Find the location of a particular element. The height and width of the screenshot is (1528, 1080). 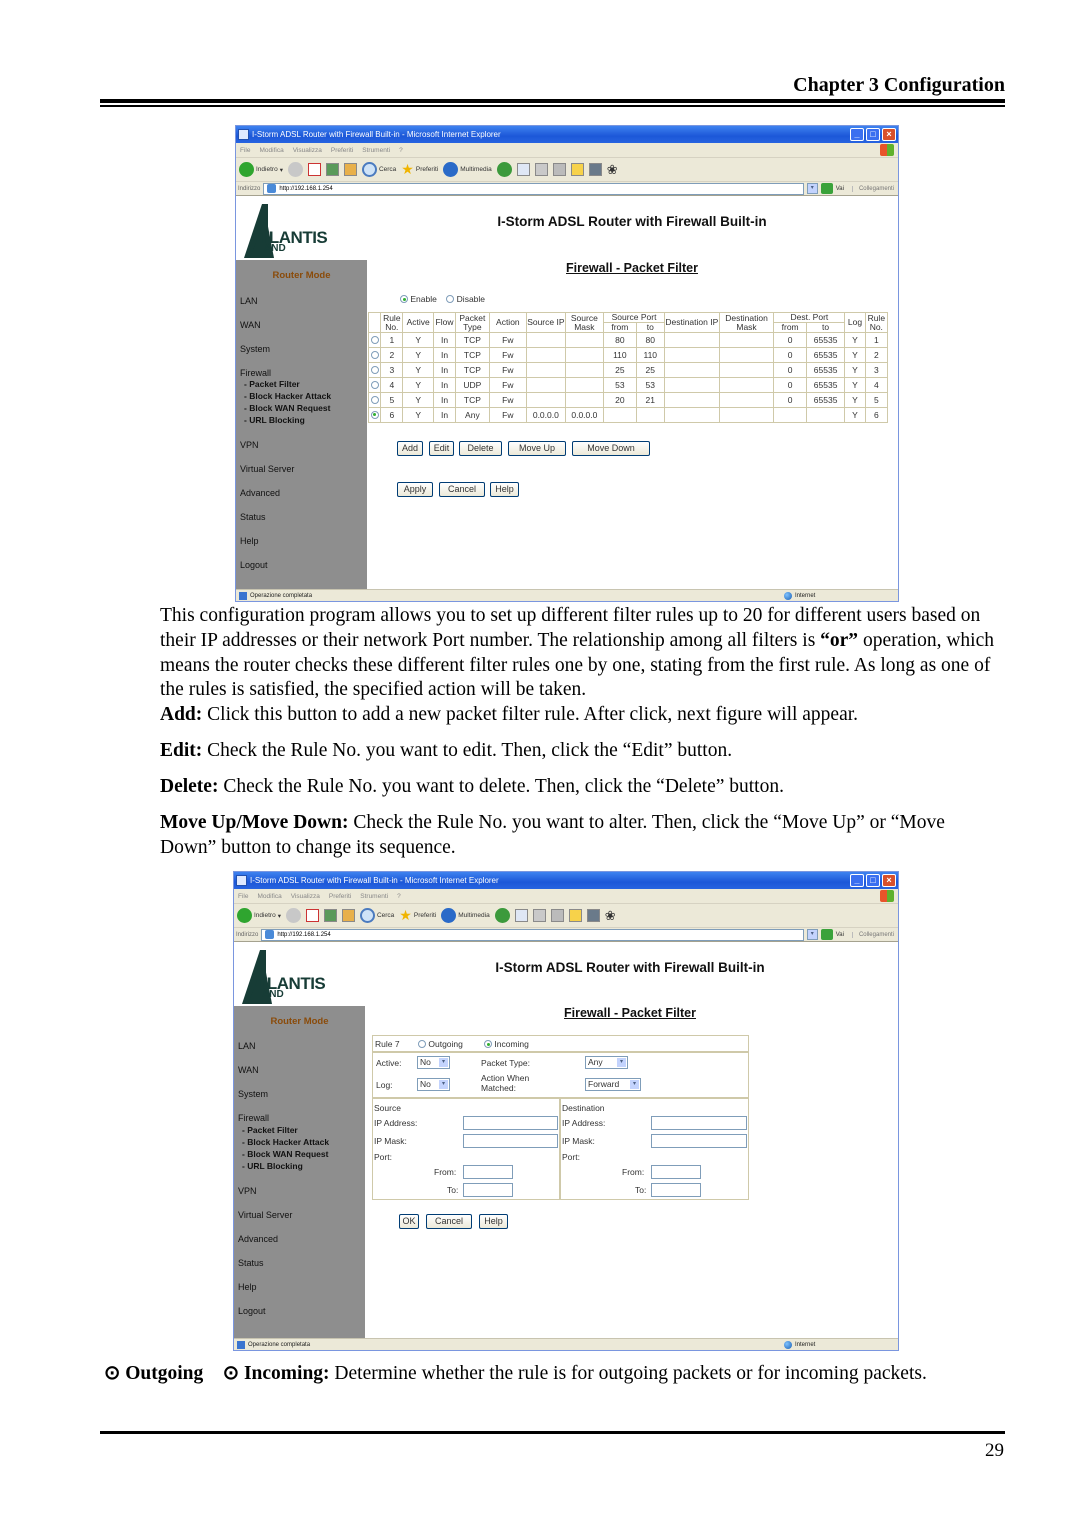

go-button: Vai is located at coordinates (840, 189).